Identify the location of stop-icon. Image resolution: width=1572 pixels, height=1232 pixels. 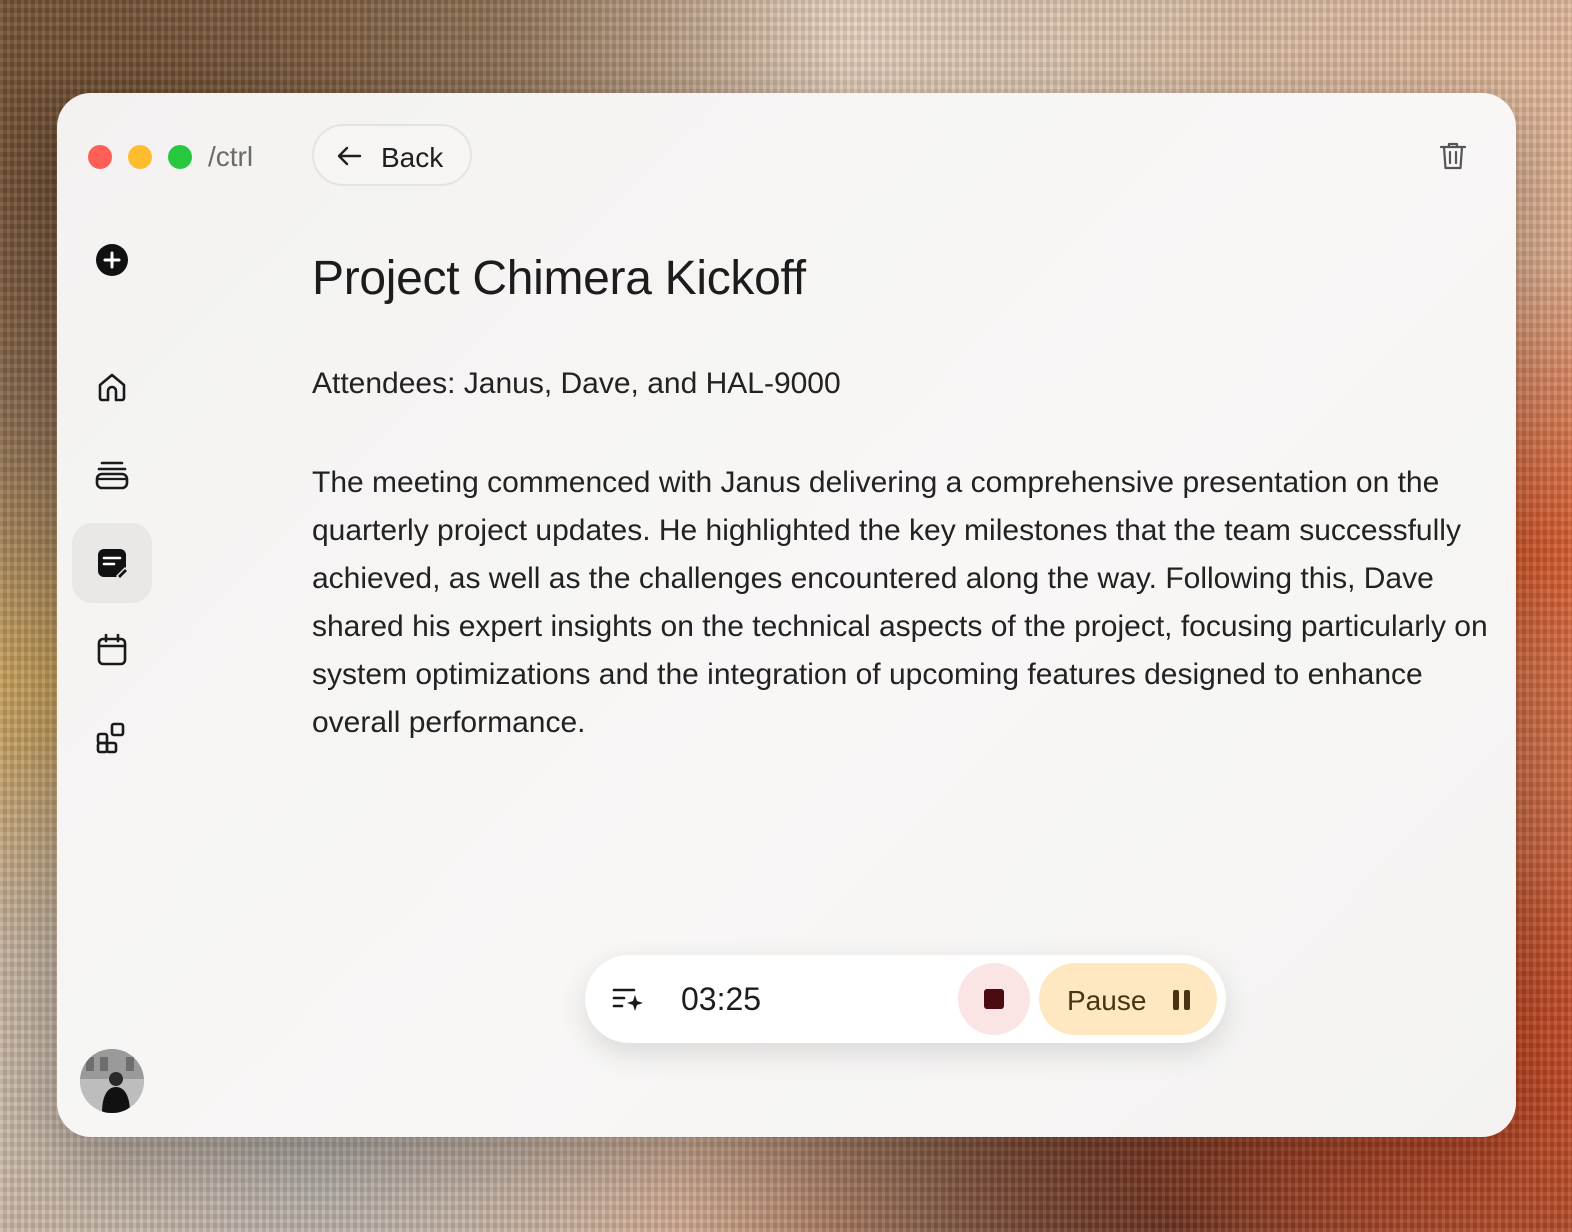
(994, 999).